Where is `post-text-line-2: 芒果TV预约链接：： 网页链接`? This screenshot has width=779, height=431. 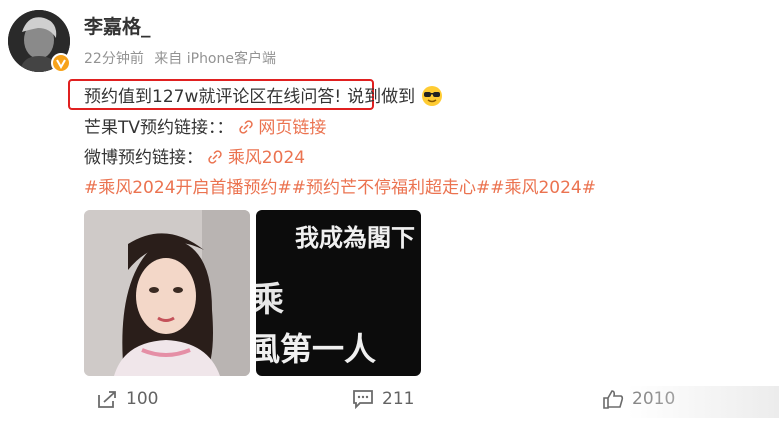 post-text-line-2: 芒果TV预约链接：： 网页链接 is located at coordinates (205, 125).